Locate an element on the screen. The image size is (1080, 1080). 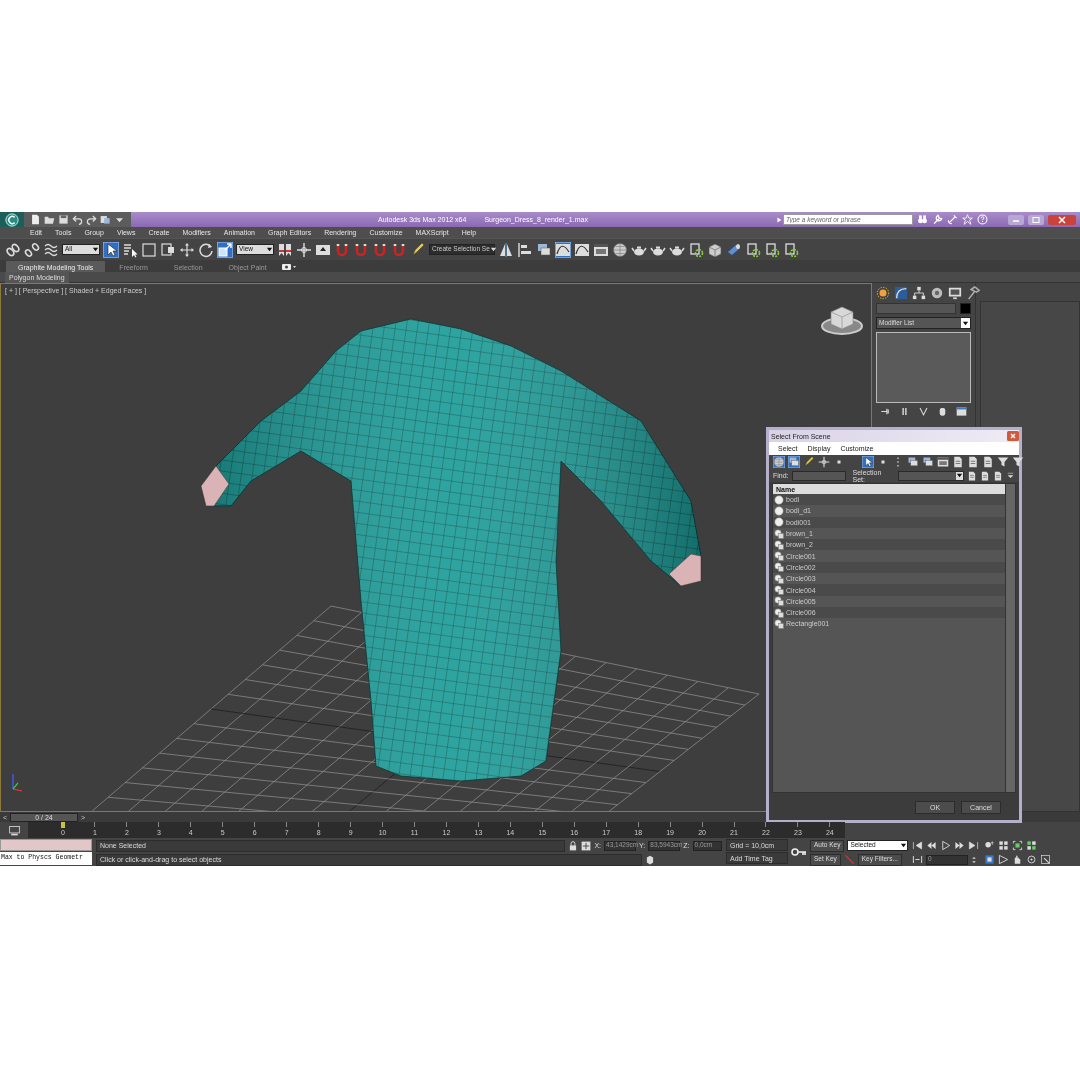
next-frame-icon is located at coordinates (959, 845).